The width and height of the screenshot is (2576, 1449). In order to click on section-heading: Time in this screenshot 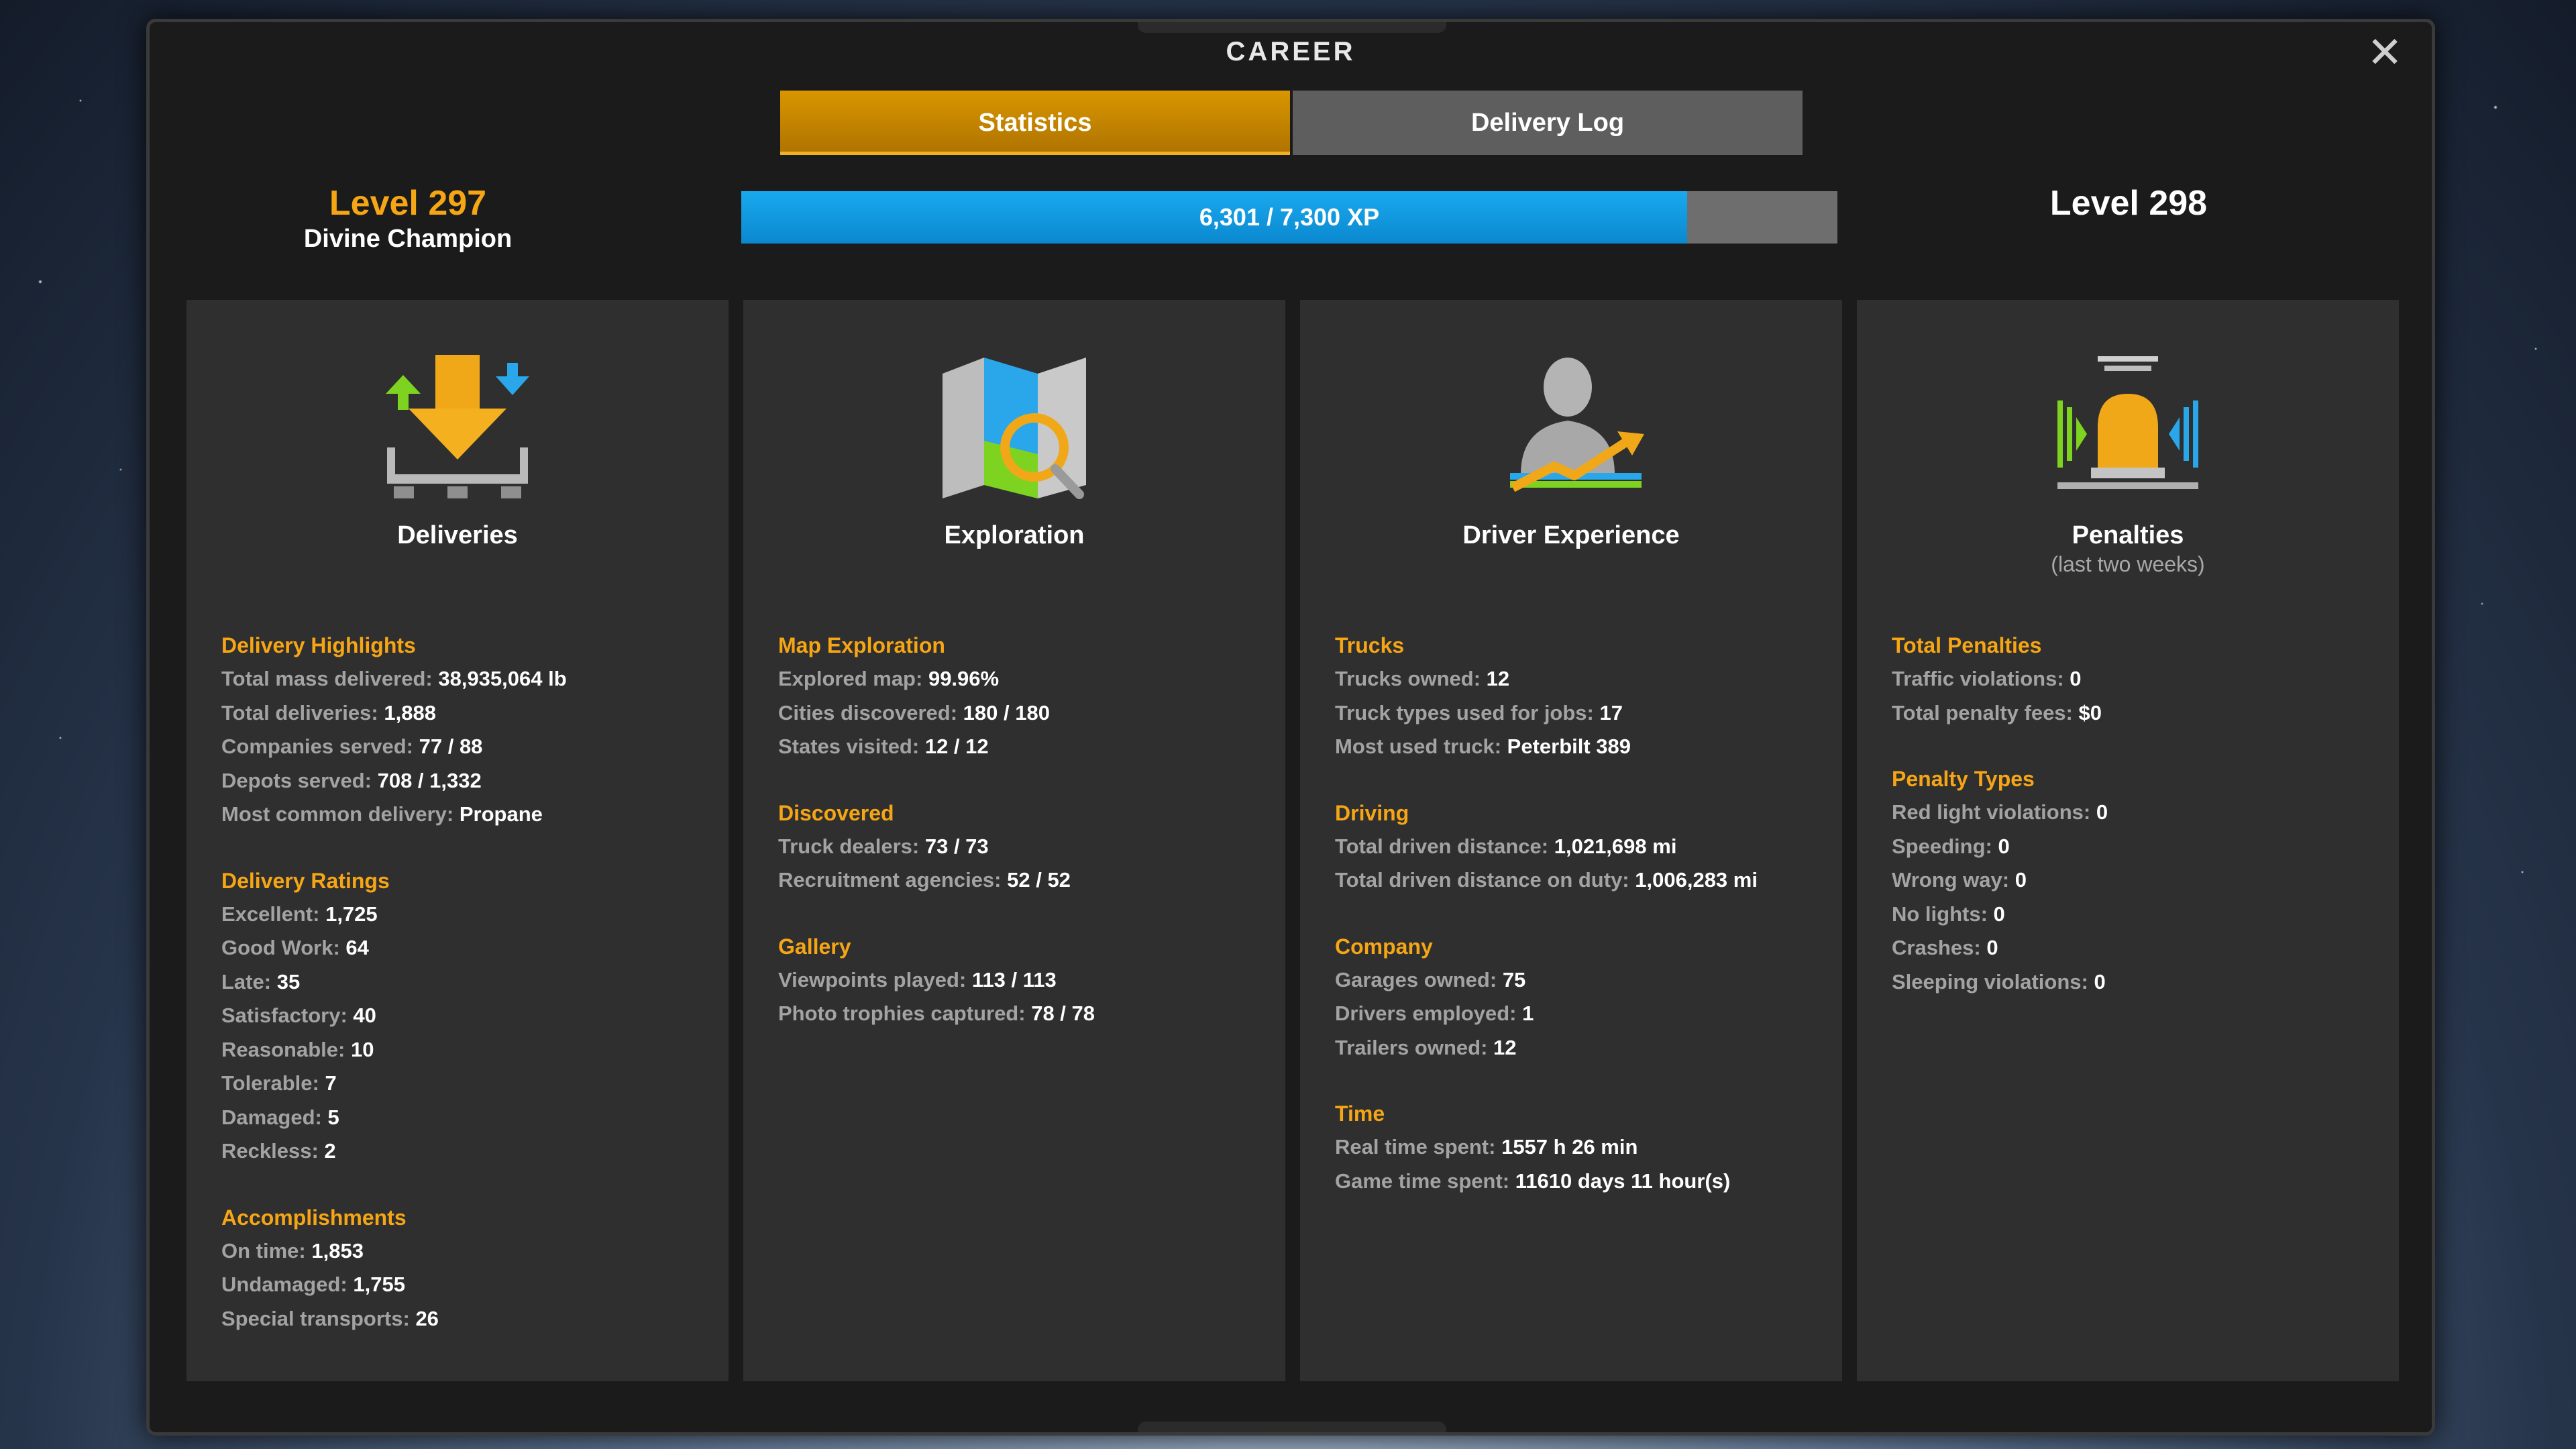, I will do `click(1360, 1114)`.